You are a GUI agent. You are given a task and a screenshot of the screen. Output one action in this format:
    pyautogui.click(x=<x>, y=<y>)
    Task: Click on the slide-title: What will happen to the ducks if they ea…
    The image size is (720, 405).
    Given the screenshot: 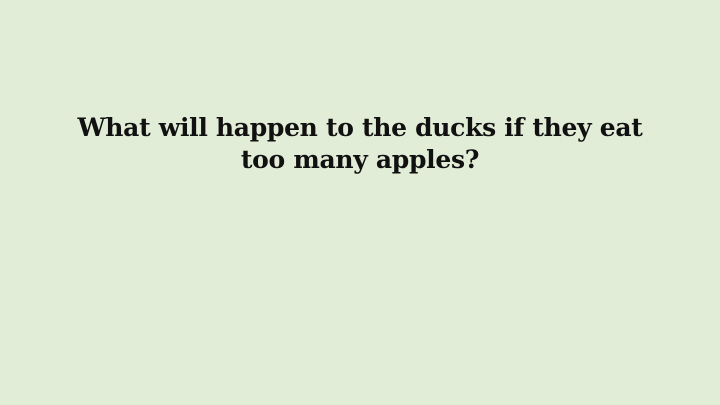 What is the action you would take?
    pyautogui.click(x=360, y=143)
    